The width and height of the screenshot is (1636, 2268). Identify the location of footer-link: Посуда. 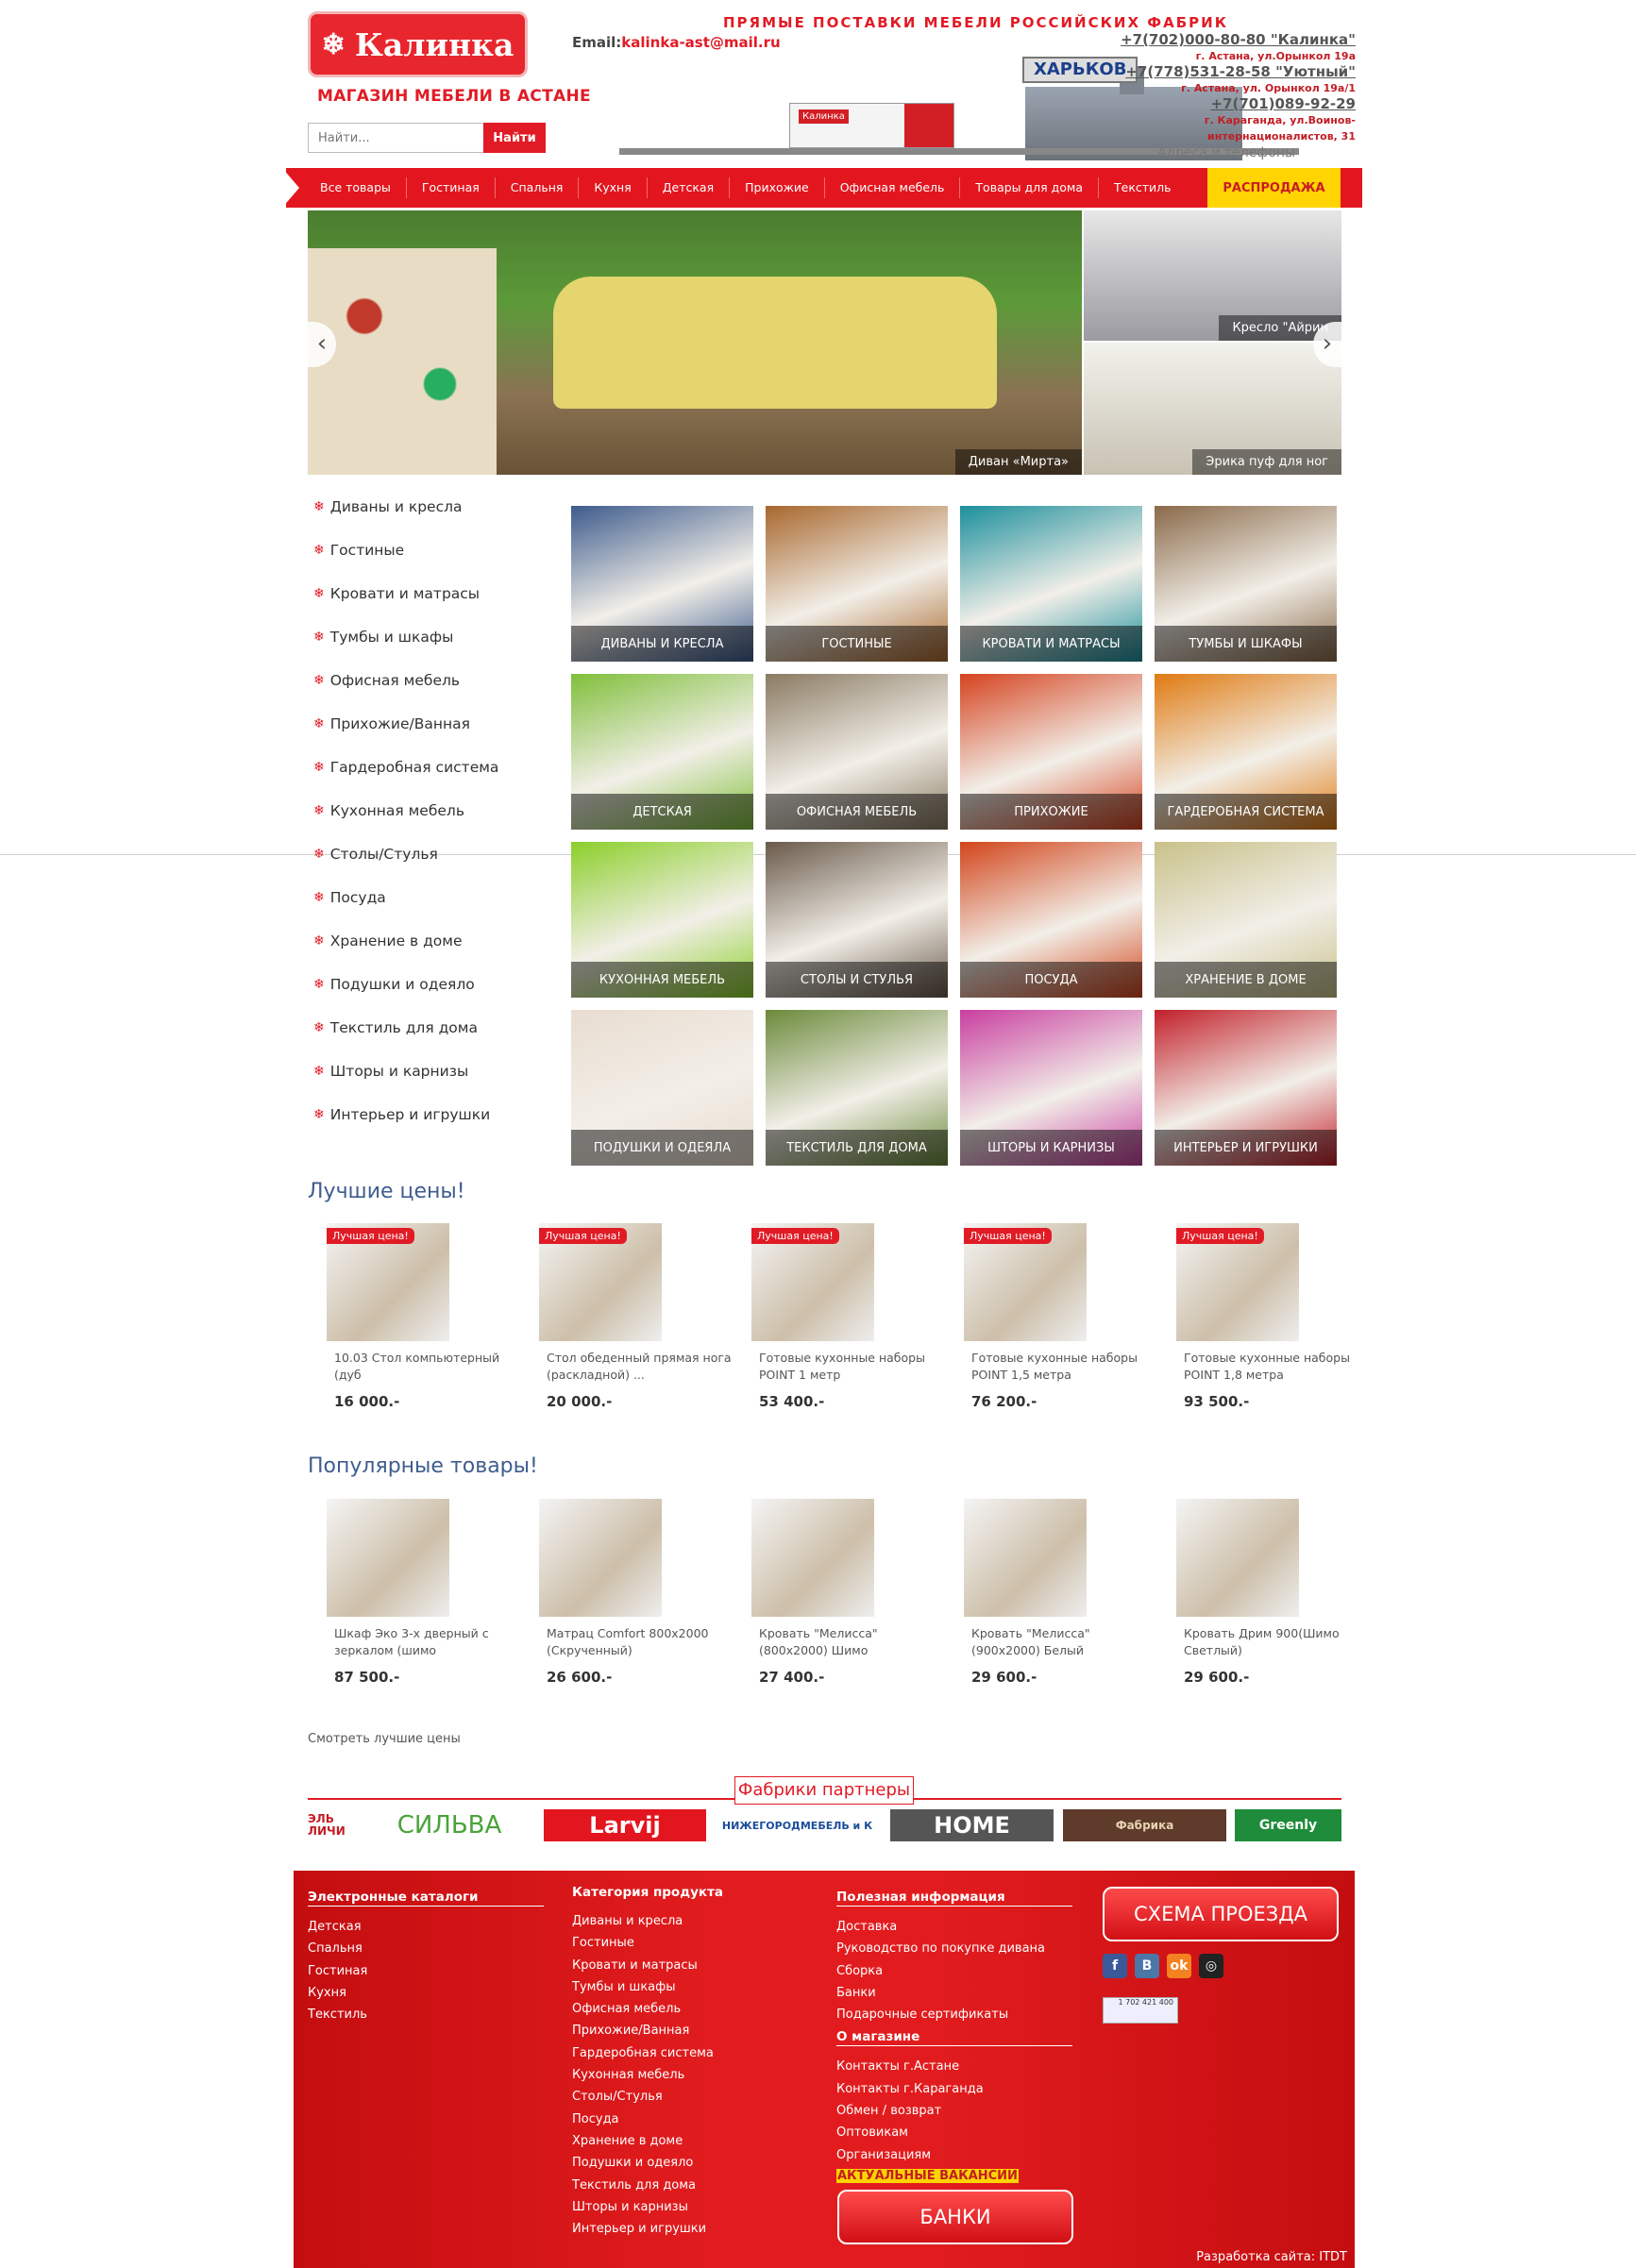
(690, 2119).